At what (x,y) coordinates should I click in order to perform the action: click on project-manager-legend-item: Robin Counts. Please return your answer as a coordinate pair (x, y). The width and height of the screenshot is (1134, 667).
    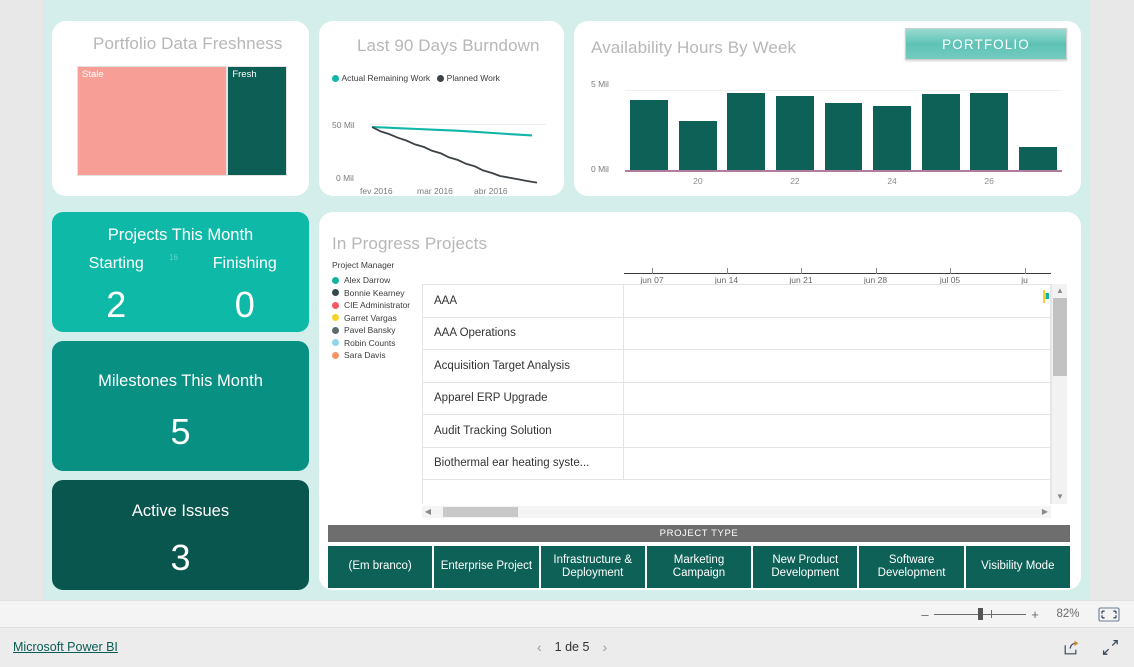
    Looking at the image, I should click on (378, 343).